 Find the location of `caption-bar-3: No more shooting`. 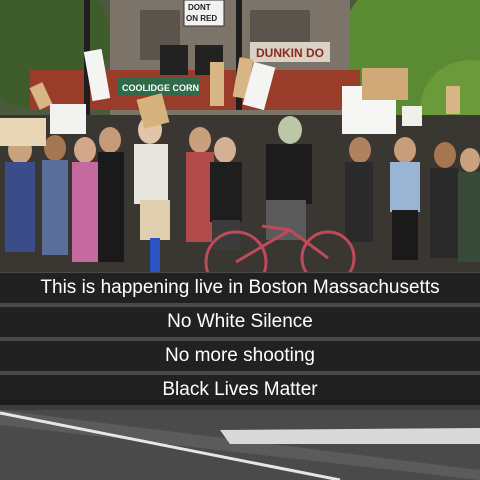

caption-bar-3: No more shooting is located at coordinates (240, 356).